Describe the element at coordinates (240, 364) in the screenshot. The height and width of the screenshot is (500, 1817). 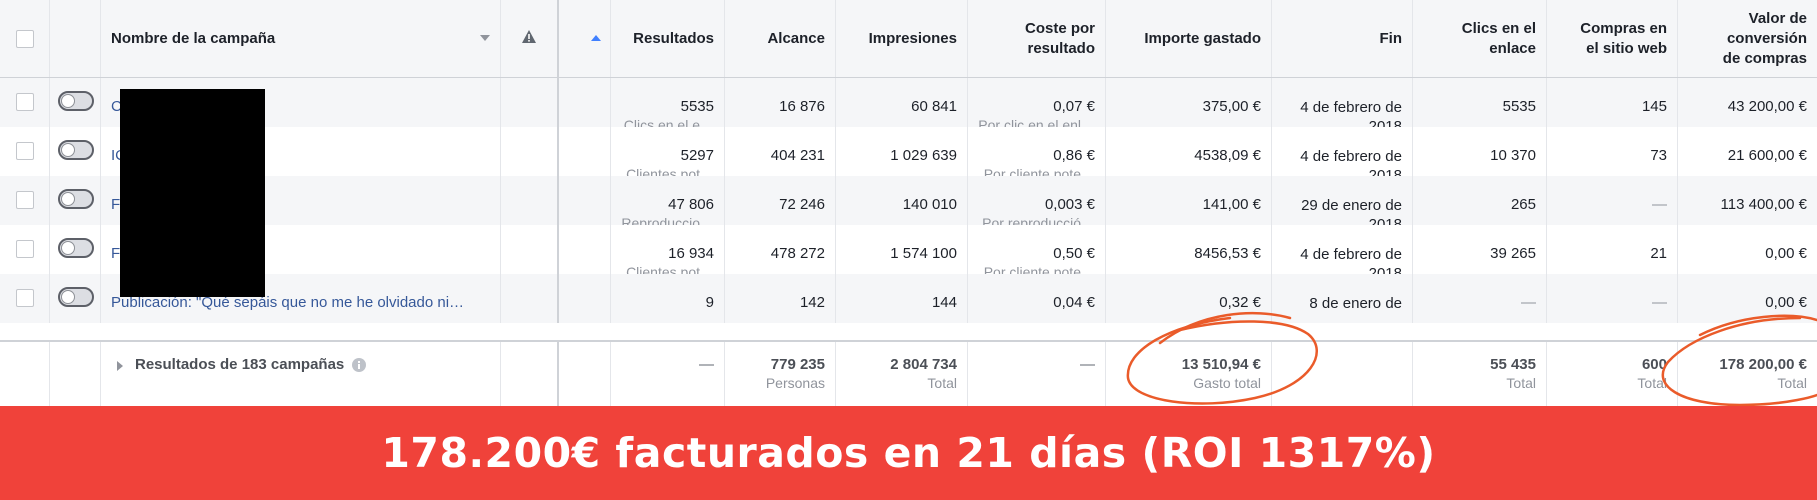
I see `totals-label: Resultados de 183 campañas` at that location.